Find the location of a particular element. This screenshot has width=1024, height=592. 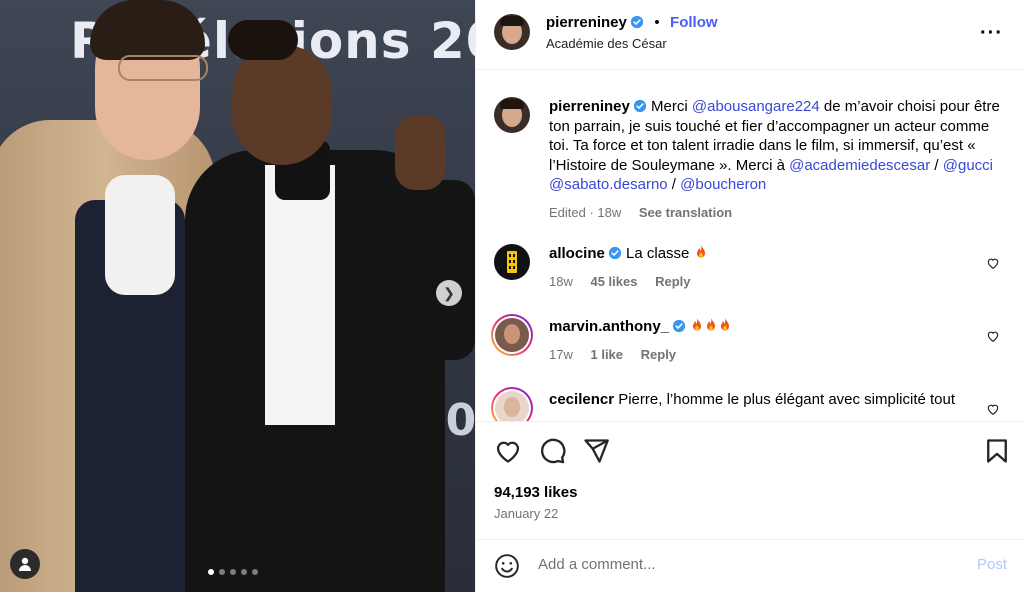

mention-link: @academiedescesar is located at coordinates (859, 165).